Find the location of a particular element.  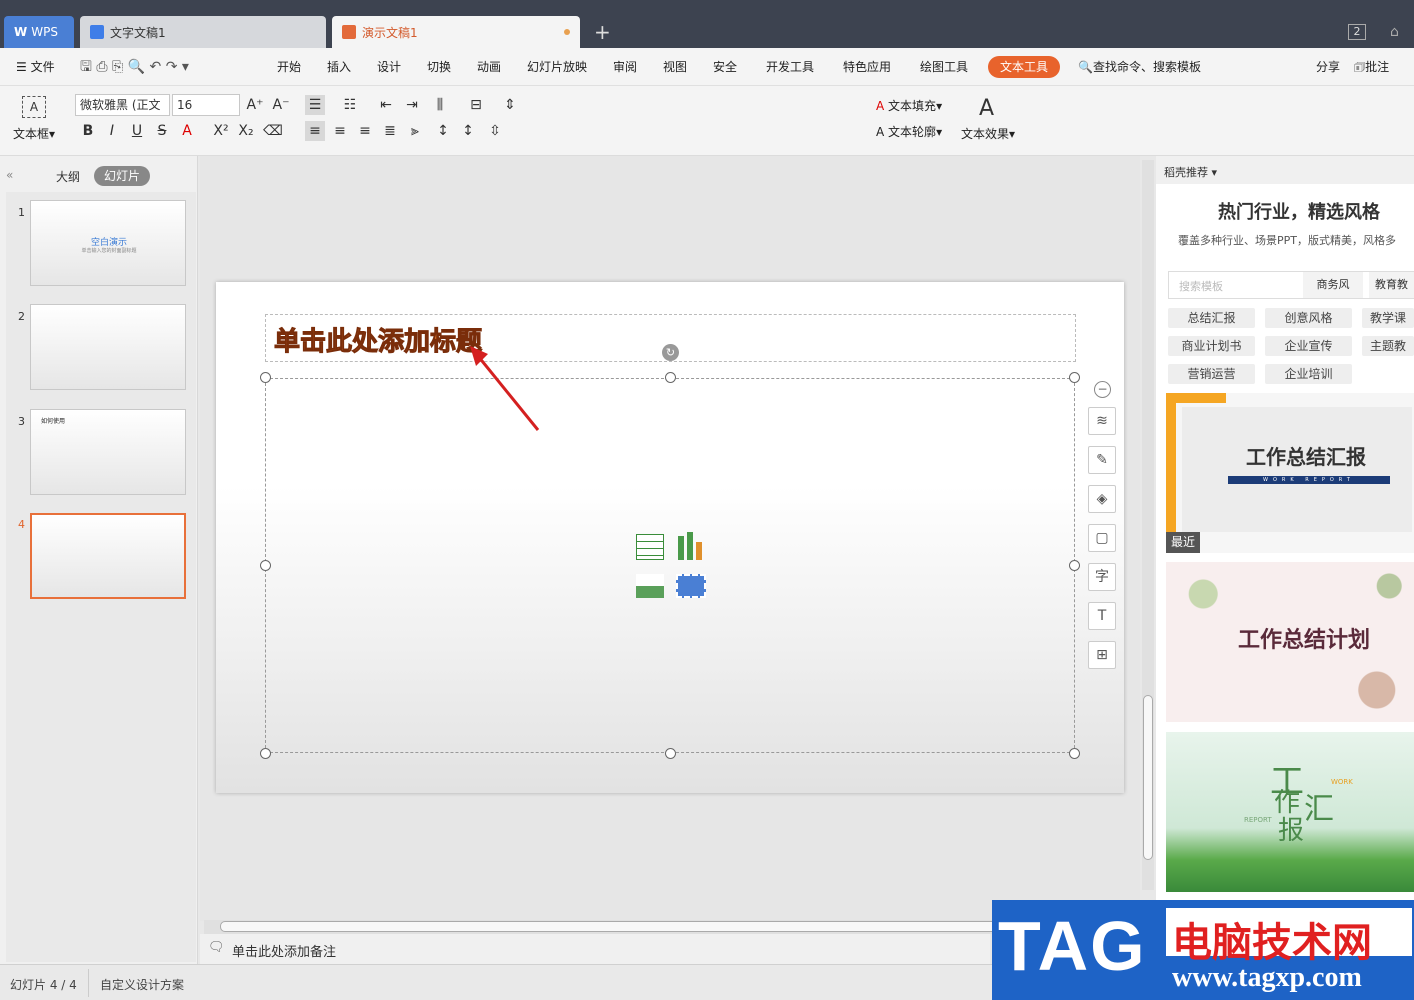

text-outline-button: A 文本轮廓▾ is located at coordinates (909, 131).